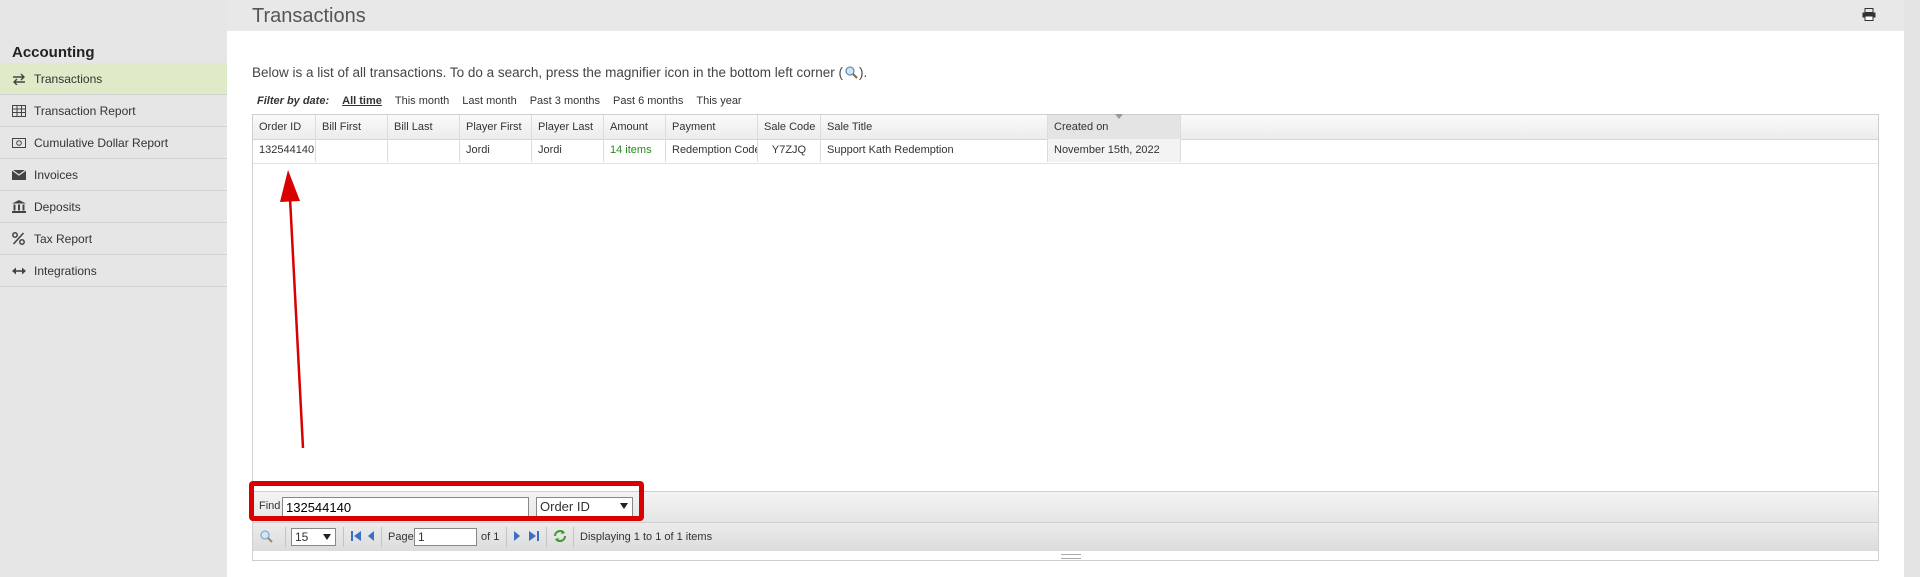 This screenshot has width=1920, height=577. Describe the element at coordinates (53, 52) in the screenshot. I see `sidebar-heading: Accounting` at that location.